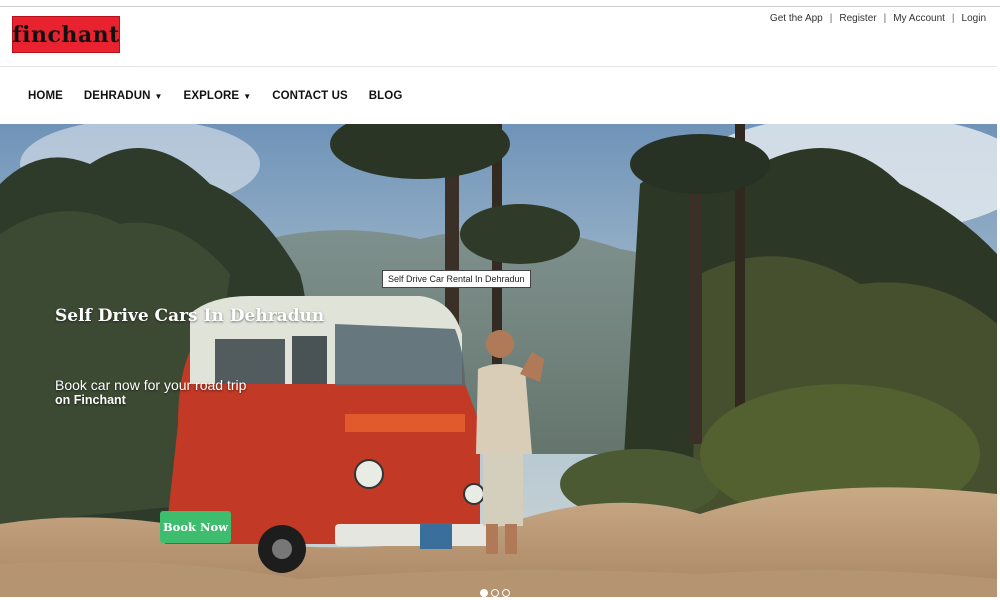 Image resolution: width=1000 pixels, height=600 pixels. I want to click on nav-blog: BLOG, so click(386, 96).